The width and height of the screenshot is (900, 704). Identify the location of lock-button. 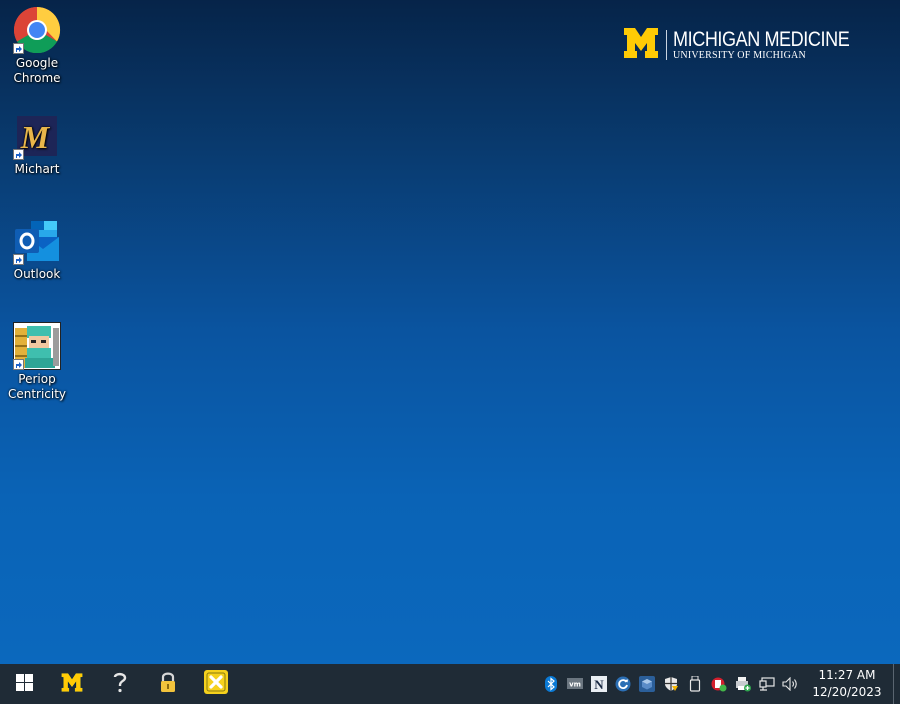
(168, 684).